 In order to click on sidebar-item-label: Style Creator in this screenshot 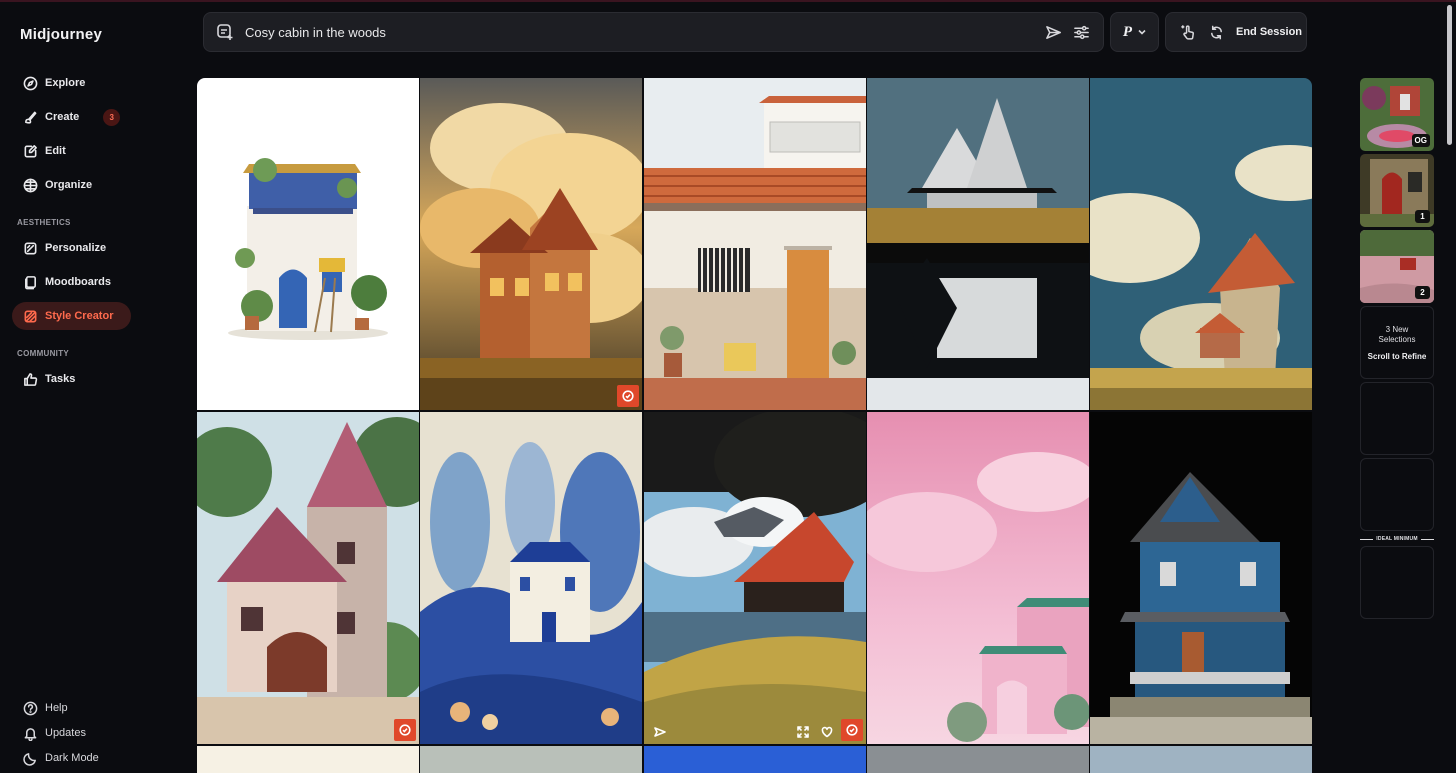, I will do `click(79, 316)`.